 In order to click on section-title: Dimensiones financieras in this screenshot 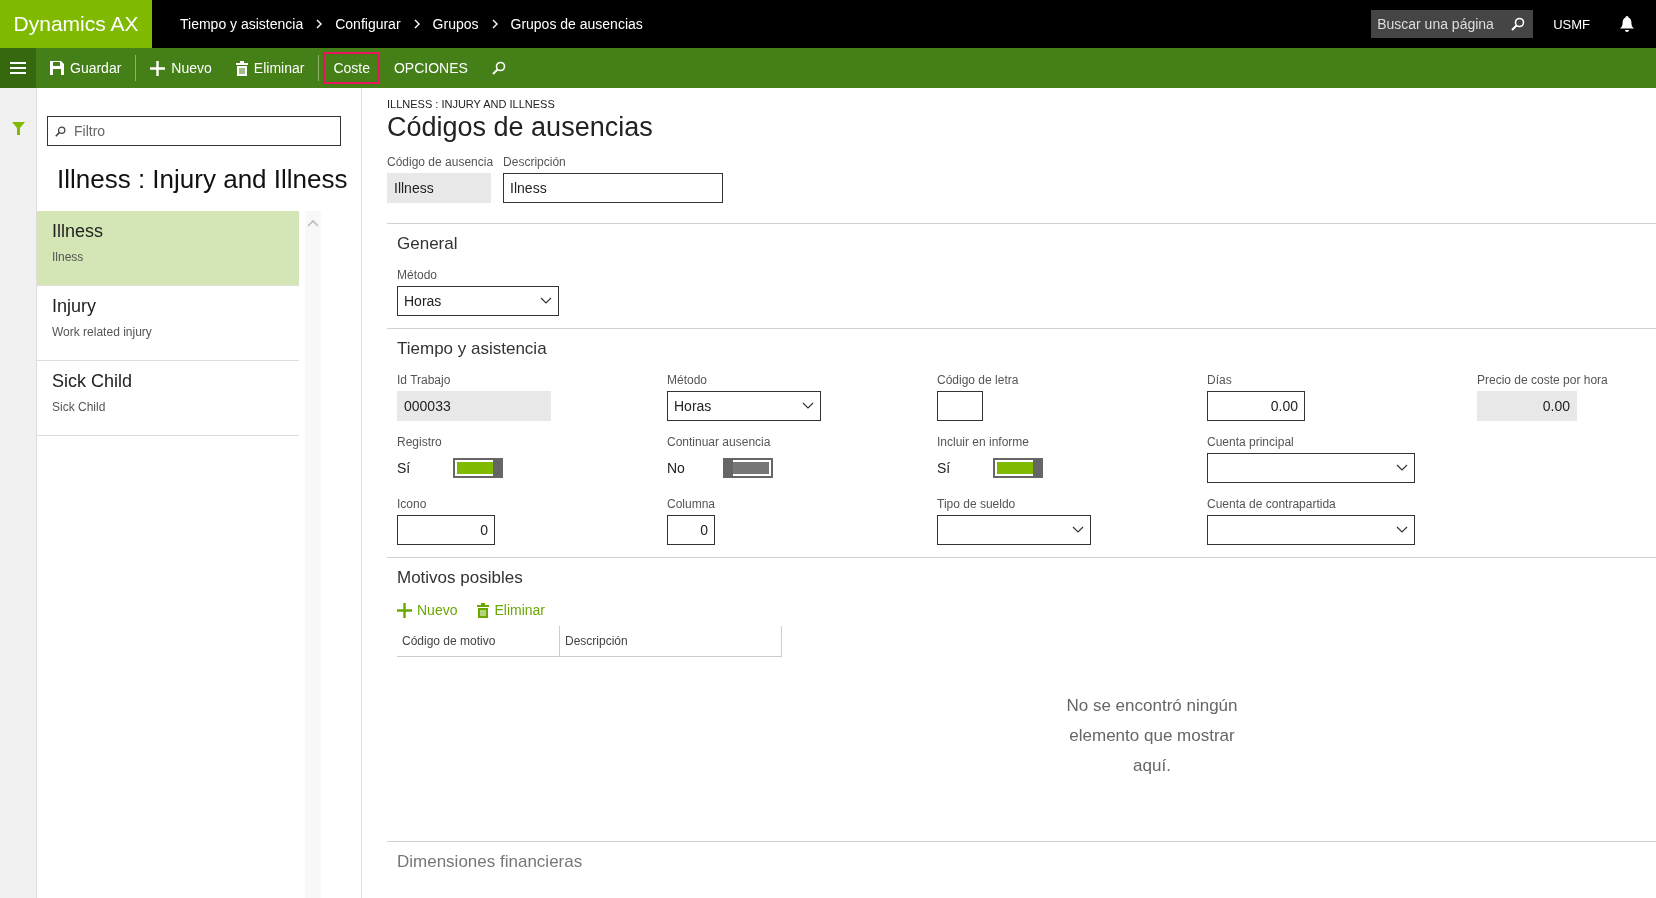, I will do `click(1021, 862)`.